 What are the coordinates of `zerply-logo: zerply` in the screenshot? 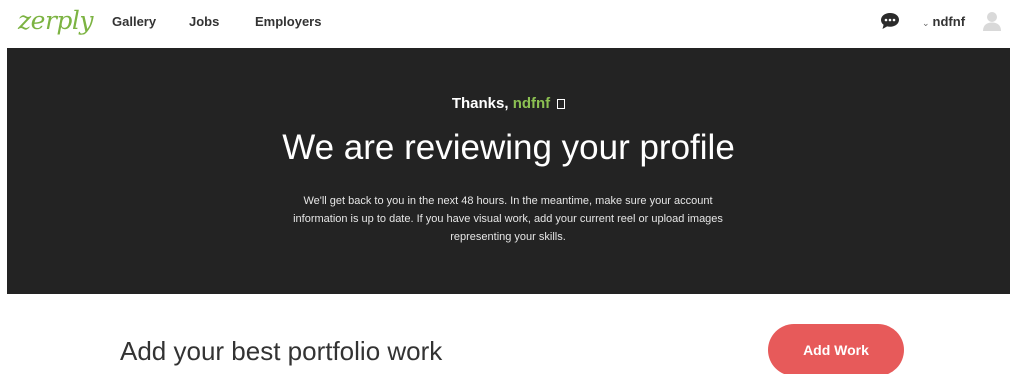 It's located at (56, 20).